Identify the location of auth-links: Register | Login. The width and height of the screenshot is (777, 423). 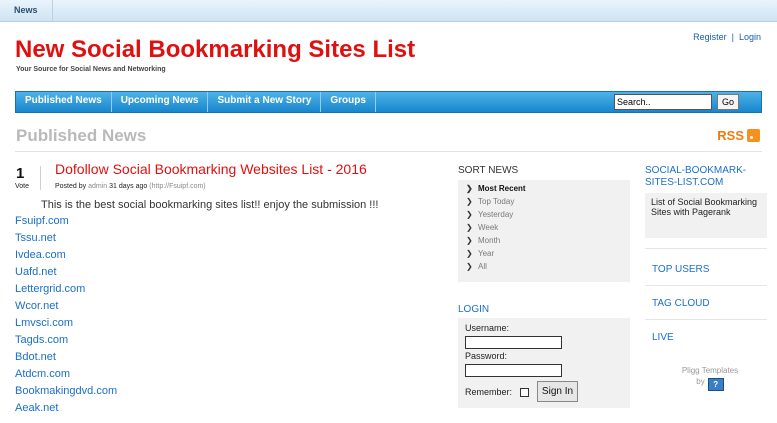
(727, 37).